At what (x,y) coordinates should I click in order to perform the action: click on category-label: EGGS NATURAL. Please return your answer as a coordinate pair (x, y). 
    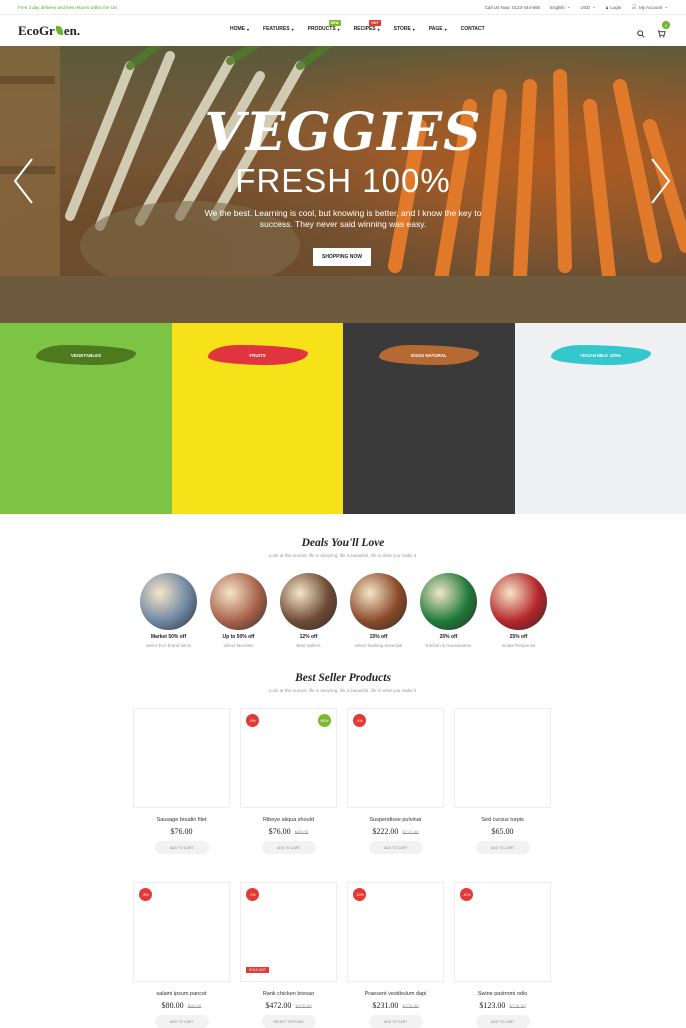
    Looking at the image, I should click on (429, 355).